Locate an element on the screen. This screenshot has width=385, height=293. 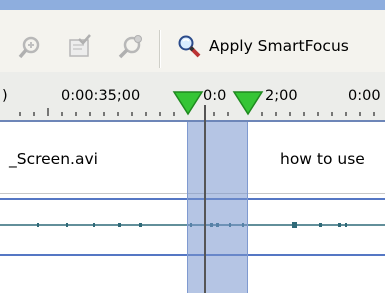
apply-smartfocus-button: Apply SmartFocus is located at coordinates (279, 46).